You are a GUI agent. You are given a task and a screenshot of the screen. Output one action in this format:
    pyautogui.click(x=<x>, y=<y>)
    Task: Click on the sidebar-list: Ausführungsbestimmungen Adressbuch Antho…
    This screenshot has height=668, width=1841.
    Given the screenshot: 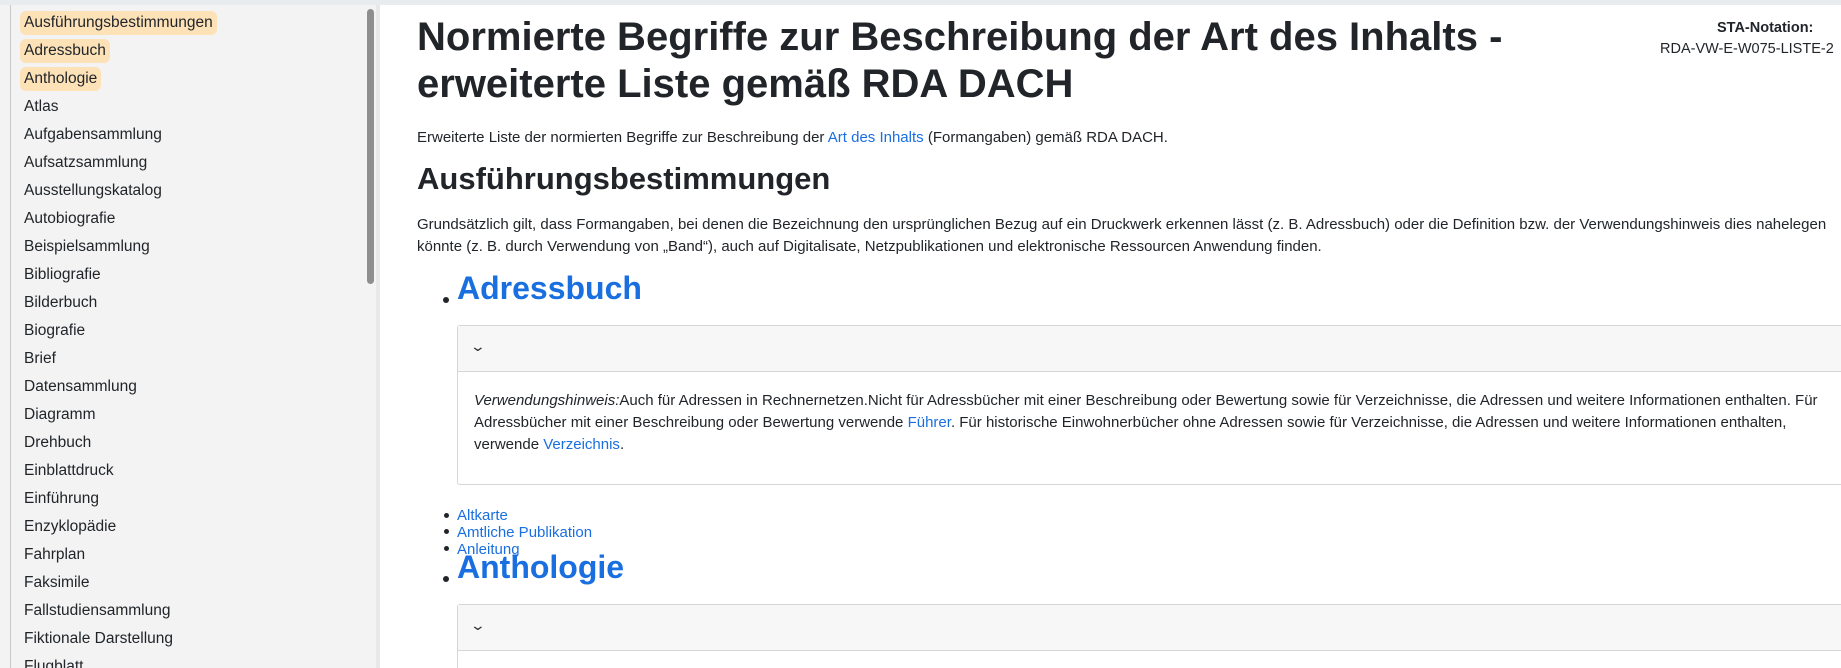 What is the action you would take?
    pyautogui.click(x=118, y=338)
    